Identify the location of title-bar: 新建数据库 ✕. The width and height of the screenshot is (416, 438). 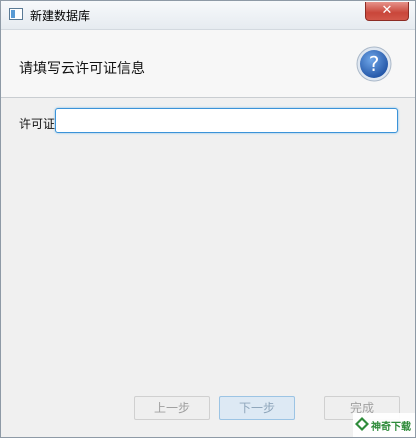
(208, 15).